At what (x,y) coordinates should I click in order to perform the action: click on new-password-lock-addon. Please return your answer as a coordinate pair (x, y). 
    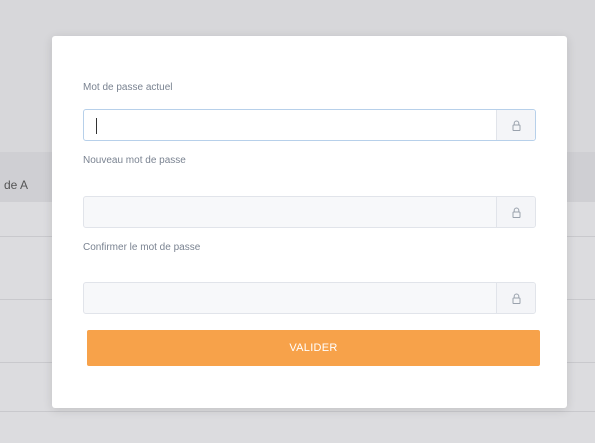
    Looking at the image, I should click on (515, 212).